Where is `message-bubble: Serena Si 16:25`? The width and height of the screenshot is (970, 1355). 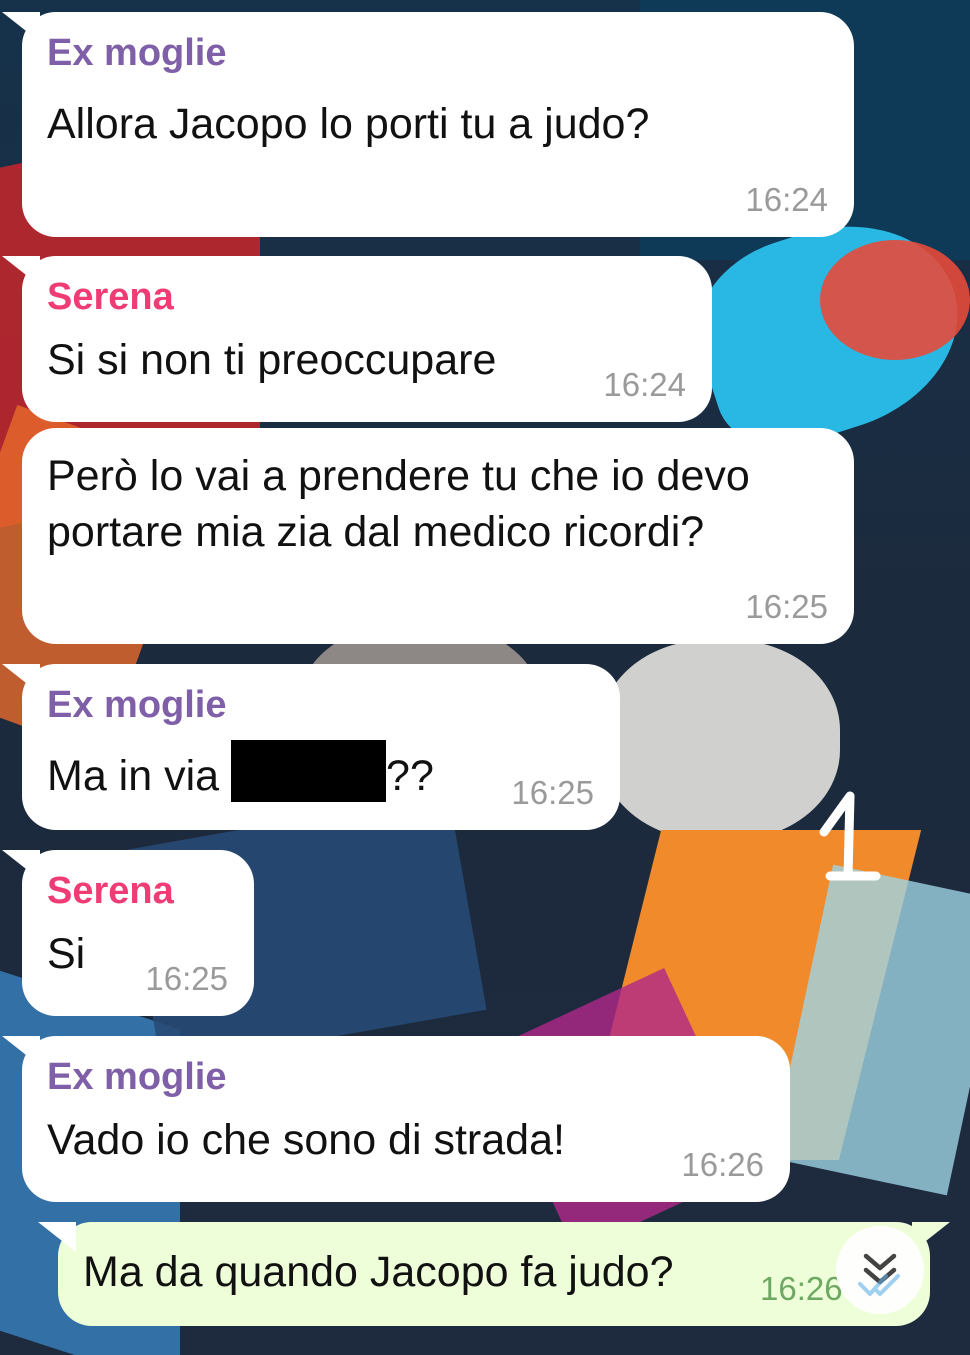
message-bubble: Serena Si 16:25 is located at coordinates (128, 933).